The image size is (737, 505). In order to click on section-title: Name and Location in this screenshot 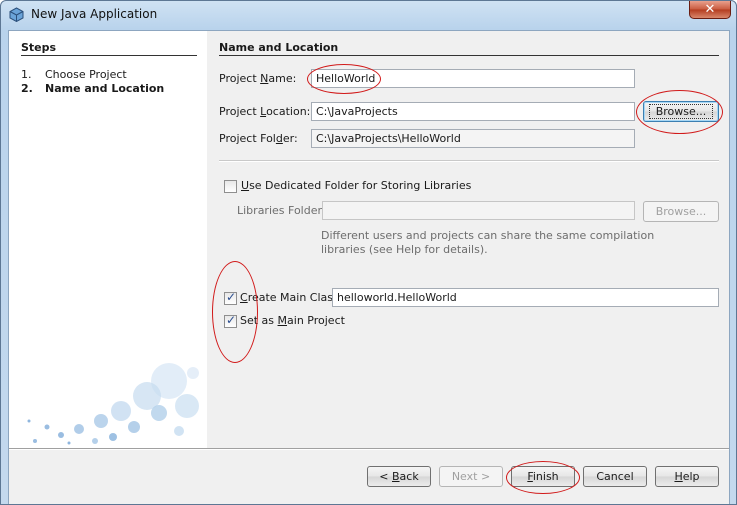, I will do `click(279, 47)`.